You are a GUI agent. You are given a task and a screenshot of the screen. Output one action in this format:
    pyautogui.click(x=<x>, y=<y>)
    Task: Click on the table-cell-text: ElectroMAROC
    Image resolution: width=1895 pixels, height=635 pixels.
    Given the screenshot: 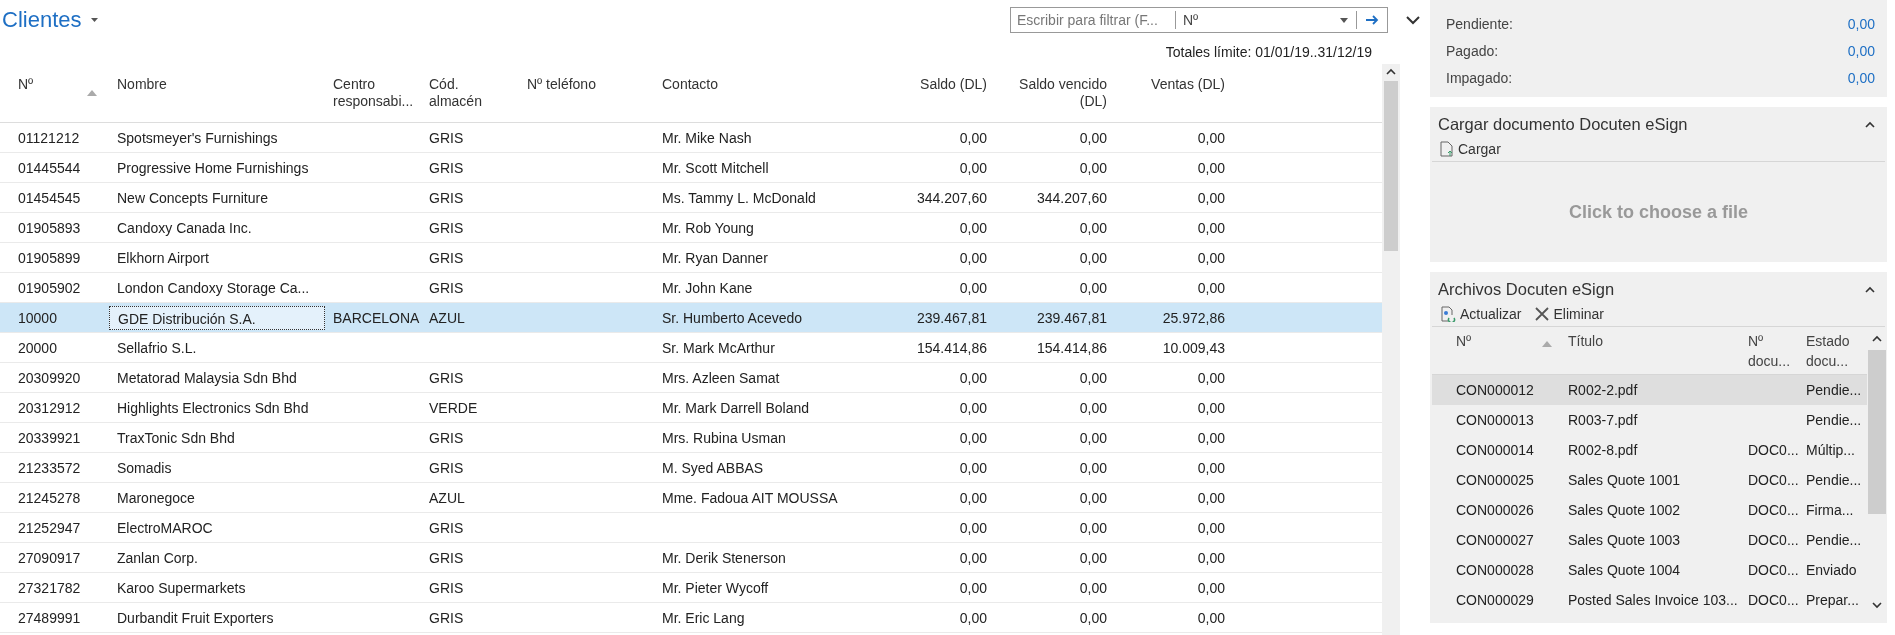 What is the action you would take?
    pyautogui.click(x=165, y=527)
    